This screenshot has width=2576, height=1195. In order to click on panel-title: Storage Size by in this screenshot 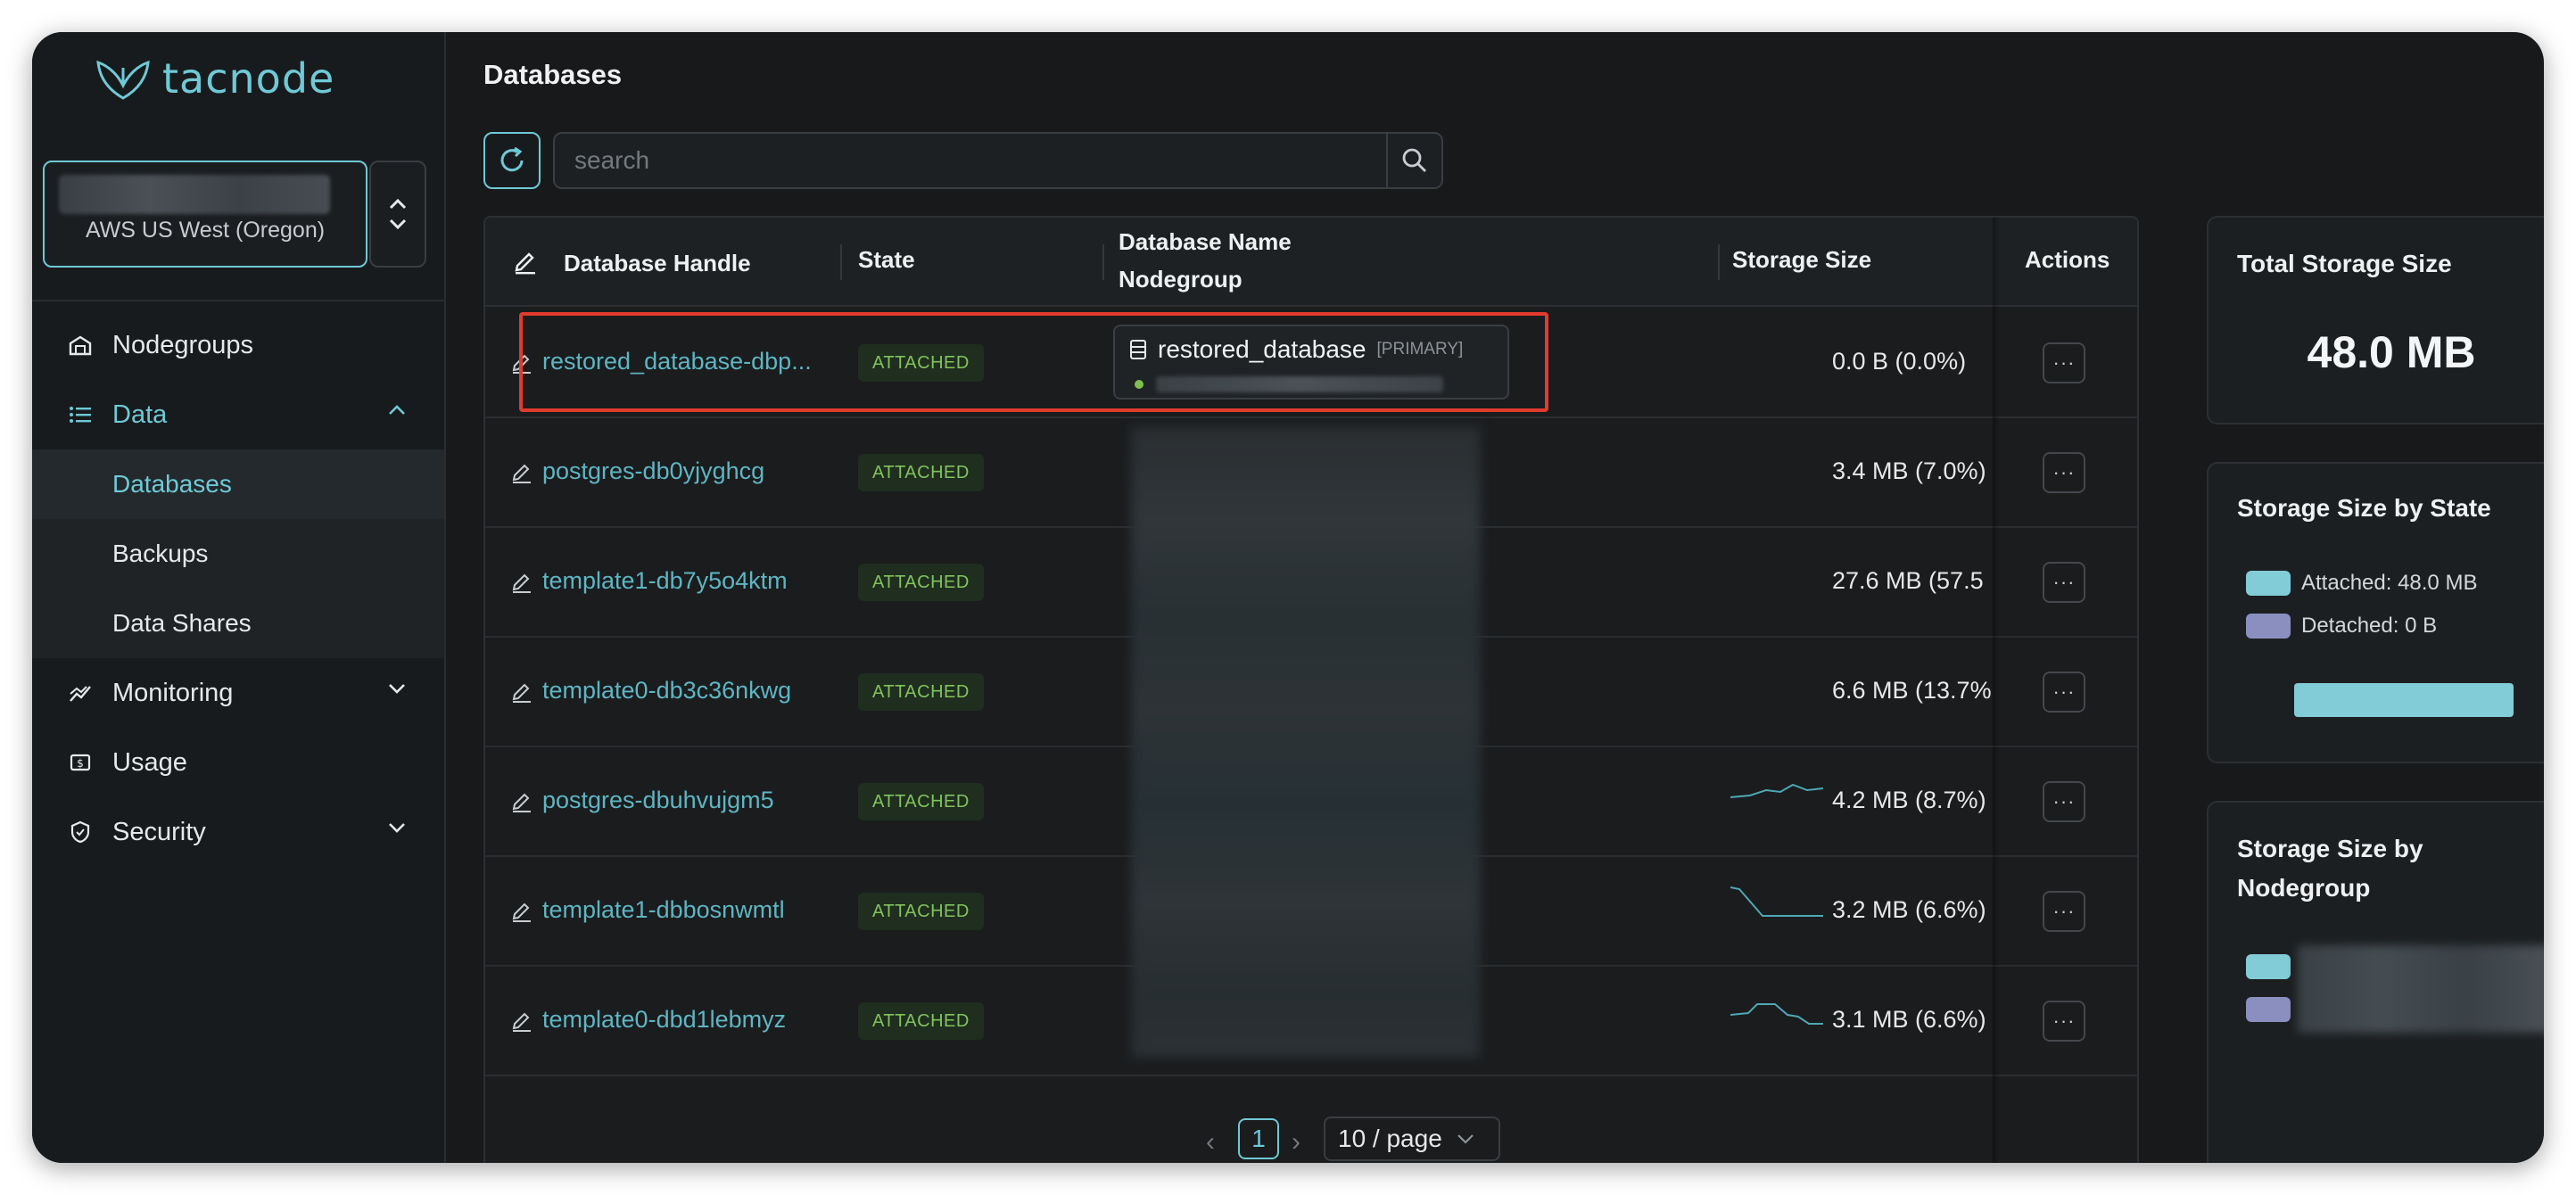, I will do `click(2330, 848)`.